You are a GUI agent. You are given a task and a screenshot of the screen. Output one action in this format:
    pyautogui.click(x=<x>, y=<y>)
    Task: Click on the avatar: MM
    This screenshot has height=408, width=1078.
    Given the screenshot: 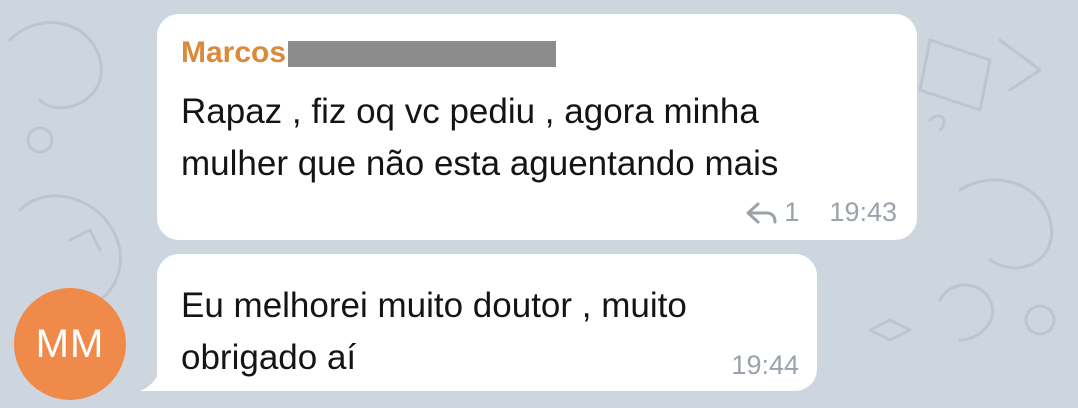 What is the action you would take?
    pyautogui.click(x=70, y=344)
    